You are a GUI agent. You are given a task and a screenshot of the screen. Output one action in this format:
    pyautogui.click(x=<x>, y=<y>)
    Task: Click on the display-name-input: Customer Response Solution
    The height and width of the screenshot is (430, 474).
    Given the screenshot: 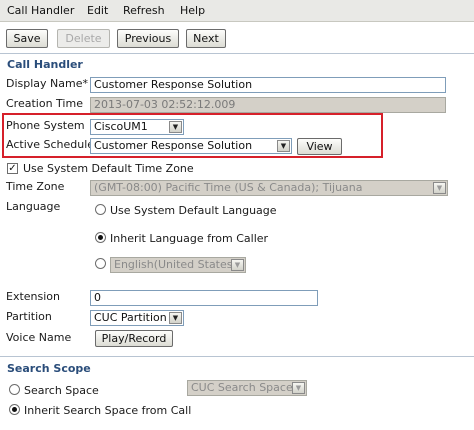 What is the action you would take?
    pyautogui.click(x=268, y=85)
    